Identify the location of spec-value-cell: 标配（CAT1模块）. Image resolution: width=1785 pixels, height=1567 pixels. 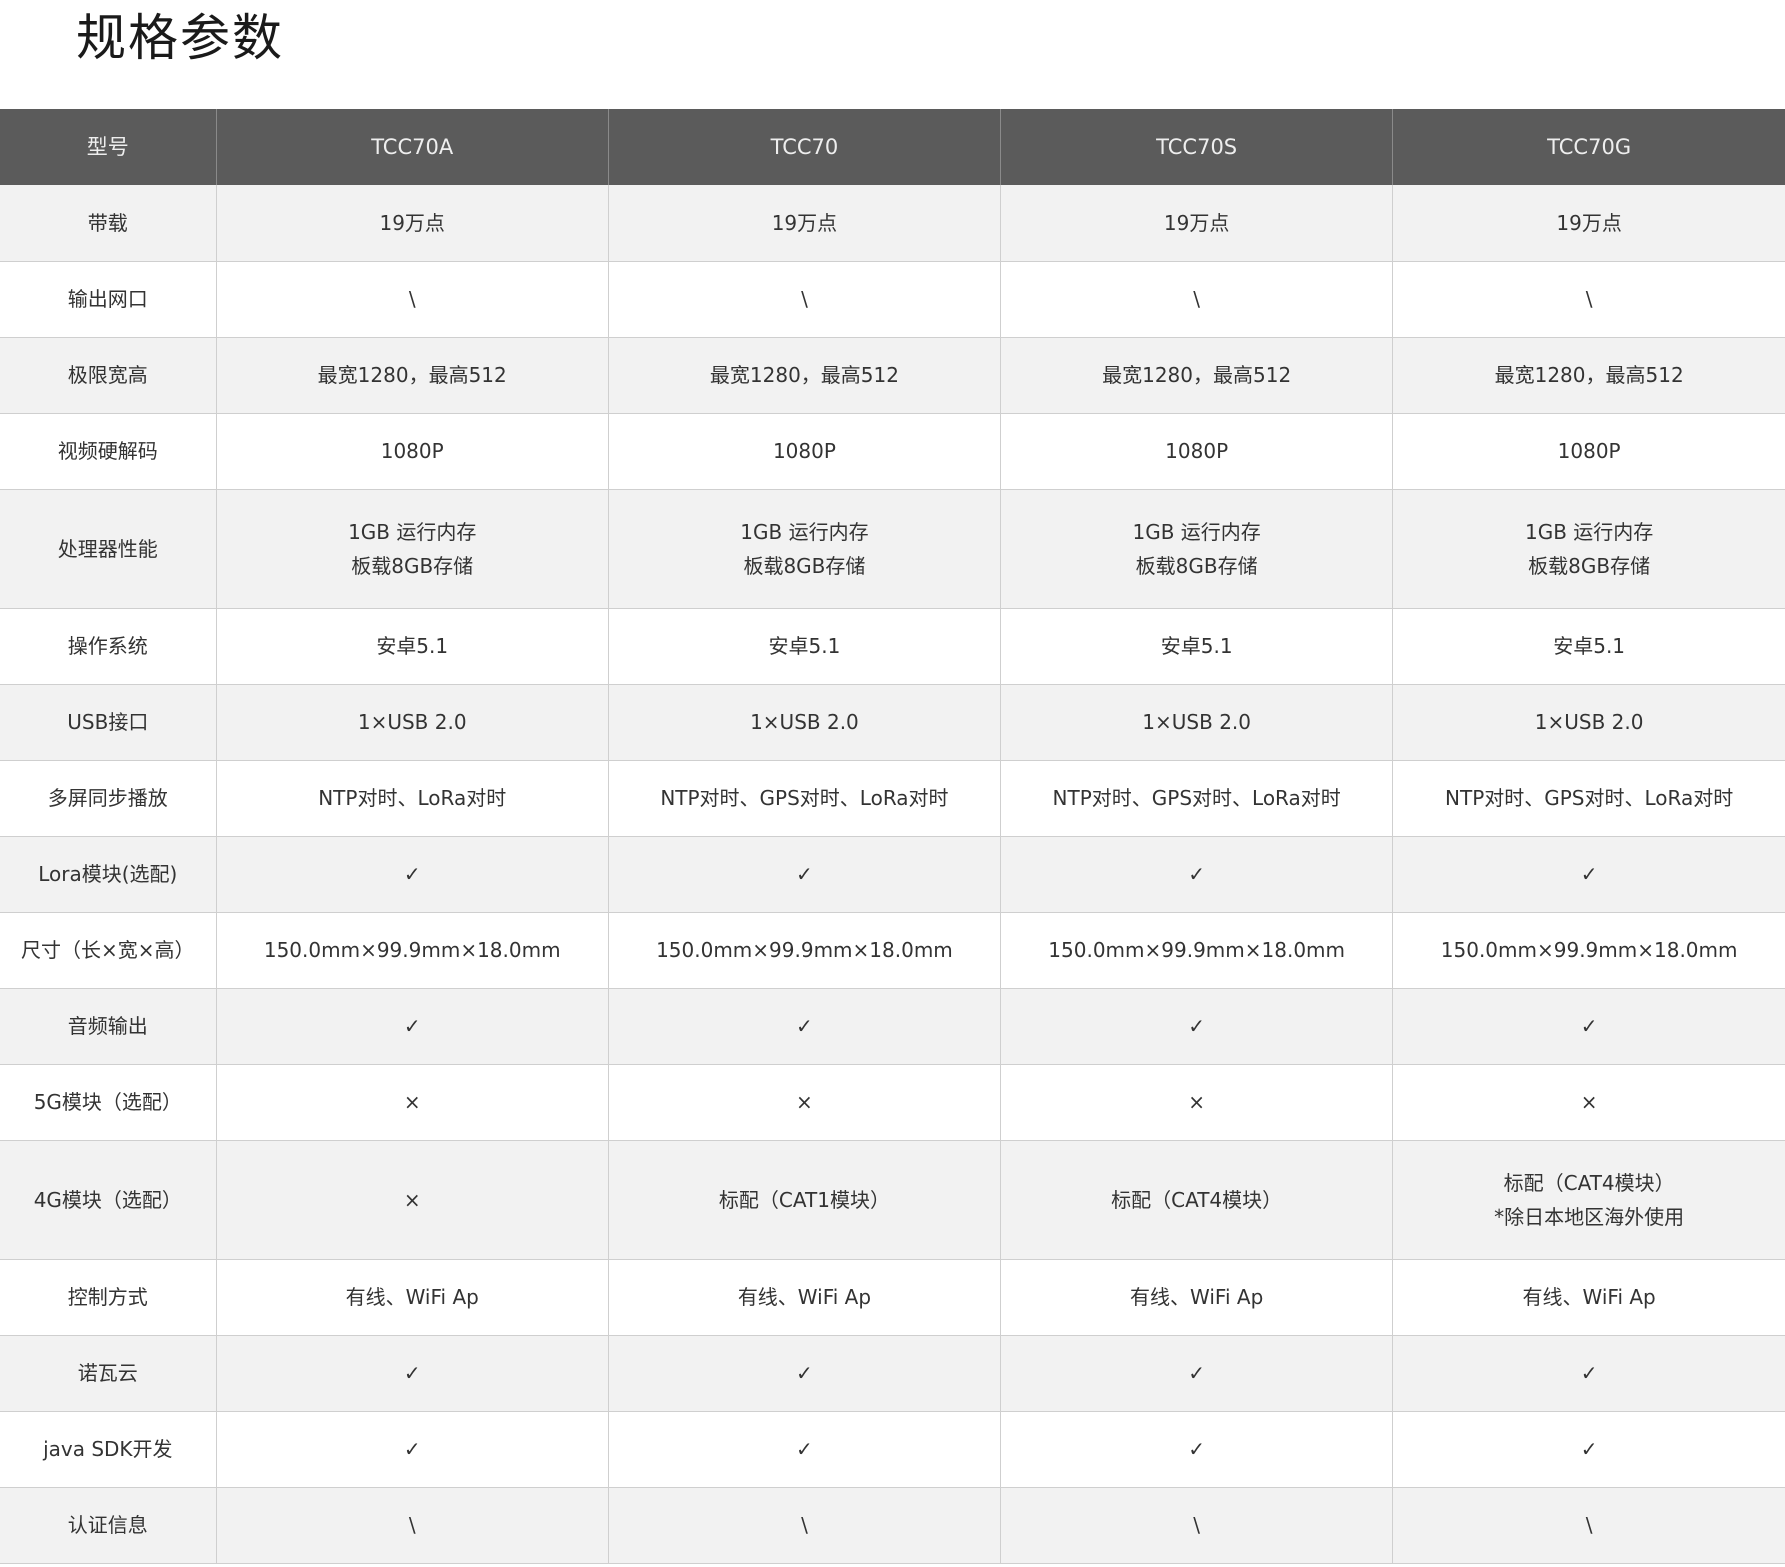
(805, 1200).